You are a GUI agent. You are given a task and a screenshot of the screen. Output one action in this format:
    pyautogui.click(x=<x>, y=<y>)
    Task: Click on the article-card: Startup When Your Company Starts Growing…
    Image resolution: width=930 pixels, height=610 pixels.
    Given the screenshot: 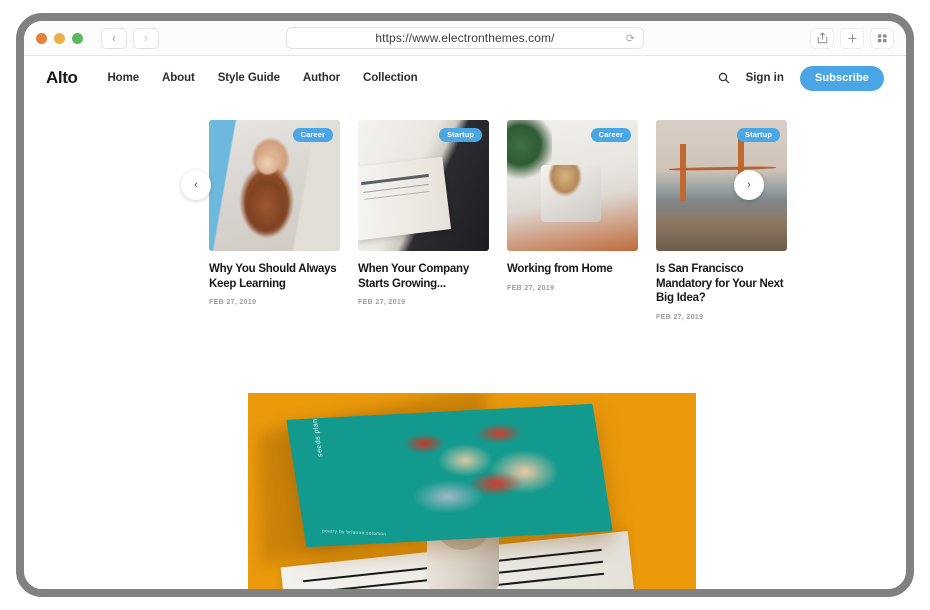 What is the action you would take?
    pyautogui.click(x=423, y=220)
    